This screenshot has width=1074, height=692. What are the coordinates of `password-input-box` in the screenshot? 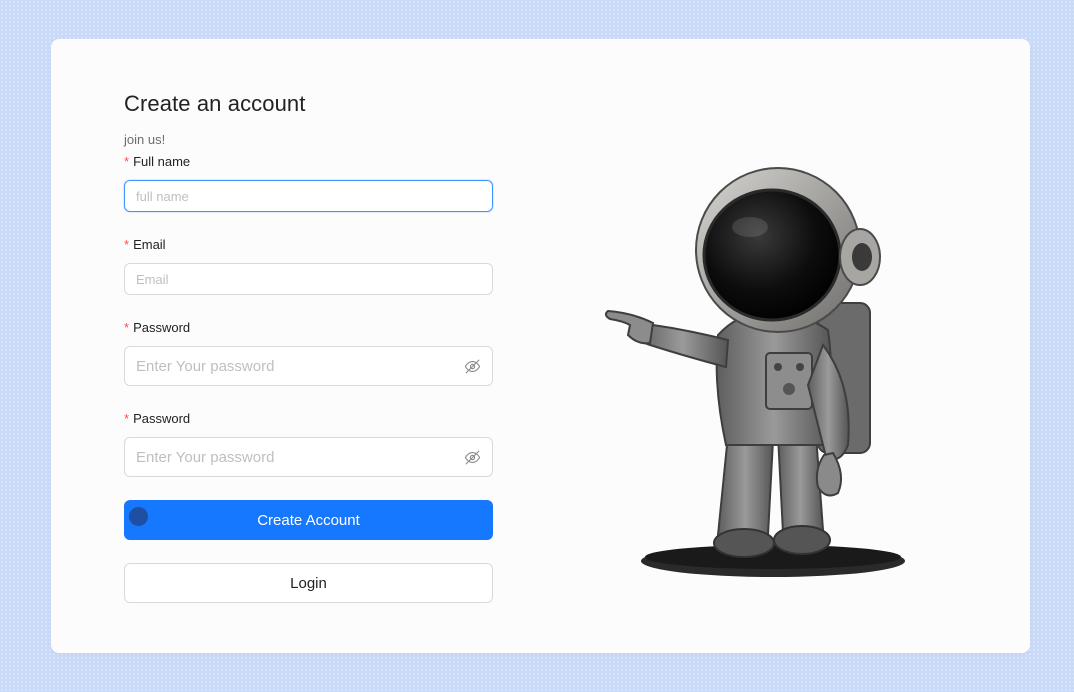 It's located at (308, 366).